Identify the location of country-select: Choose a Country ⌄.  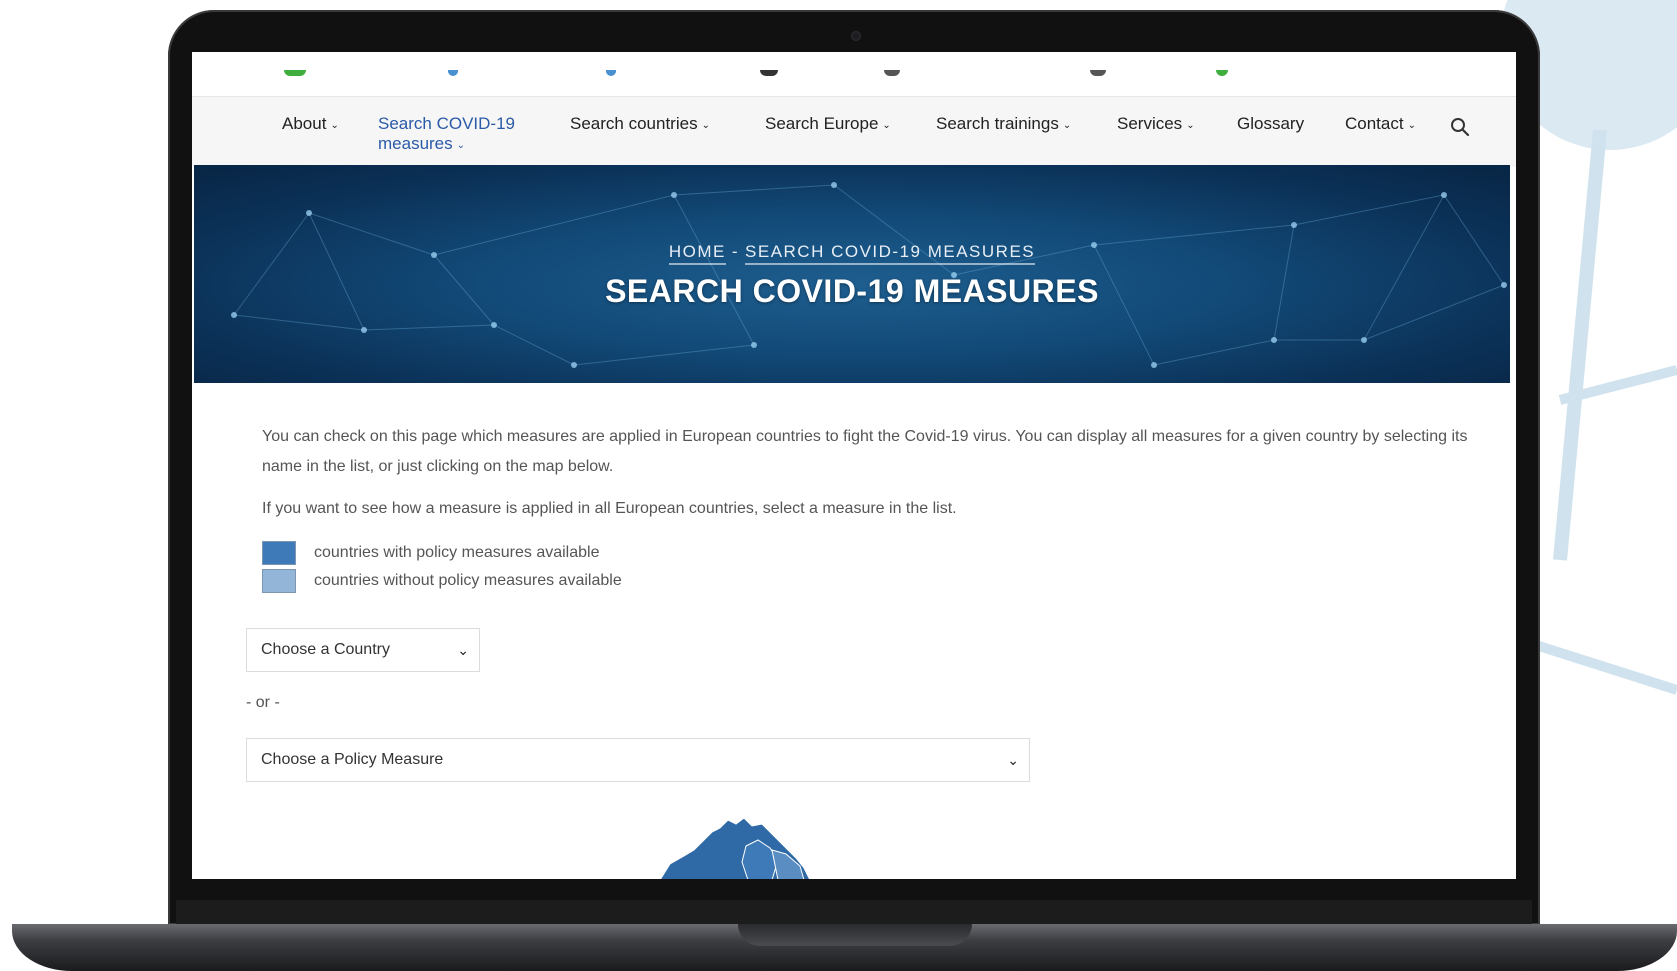
(363, 650).